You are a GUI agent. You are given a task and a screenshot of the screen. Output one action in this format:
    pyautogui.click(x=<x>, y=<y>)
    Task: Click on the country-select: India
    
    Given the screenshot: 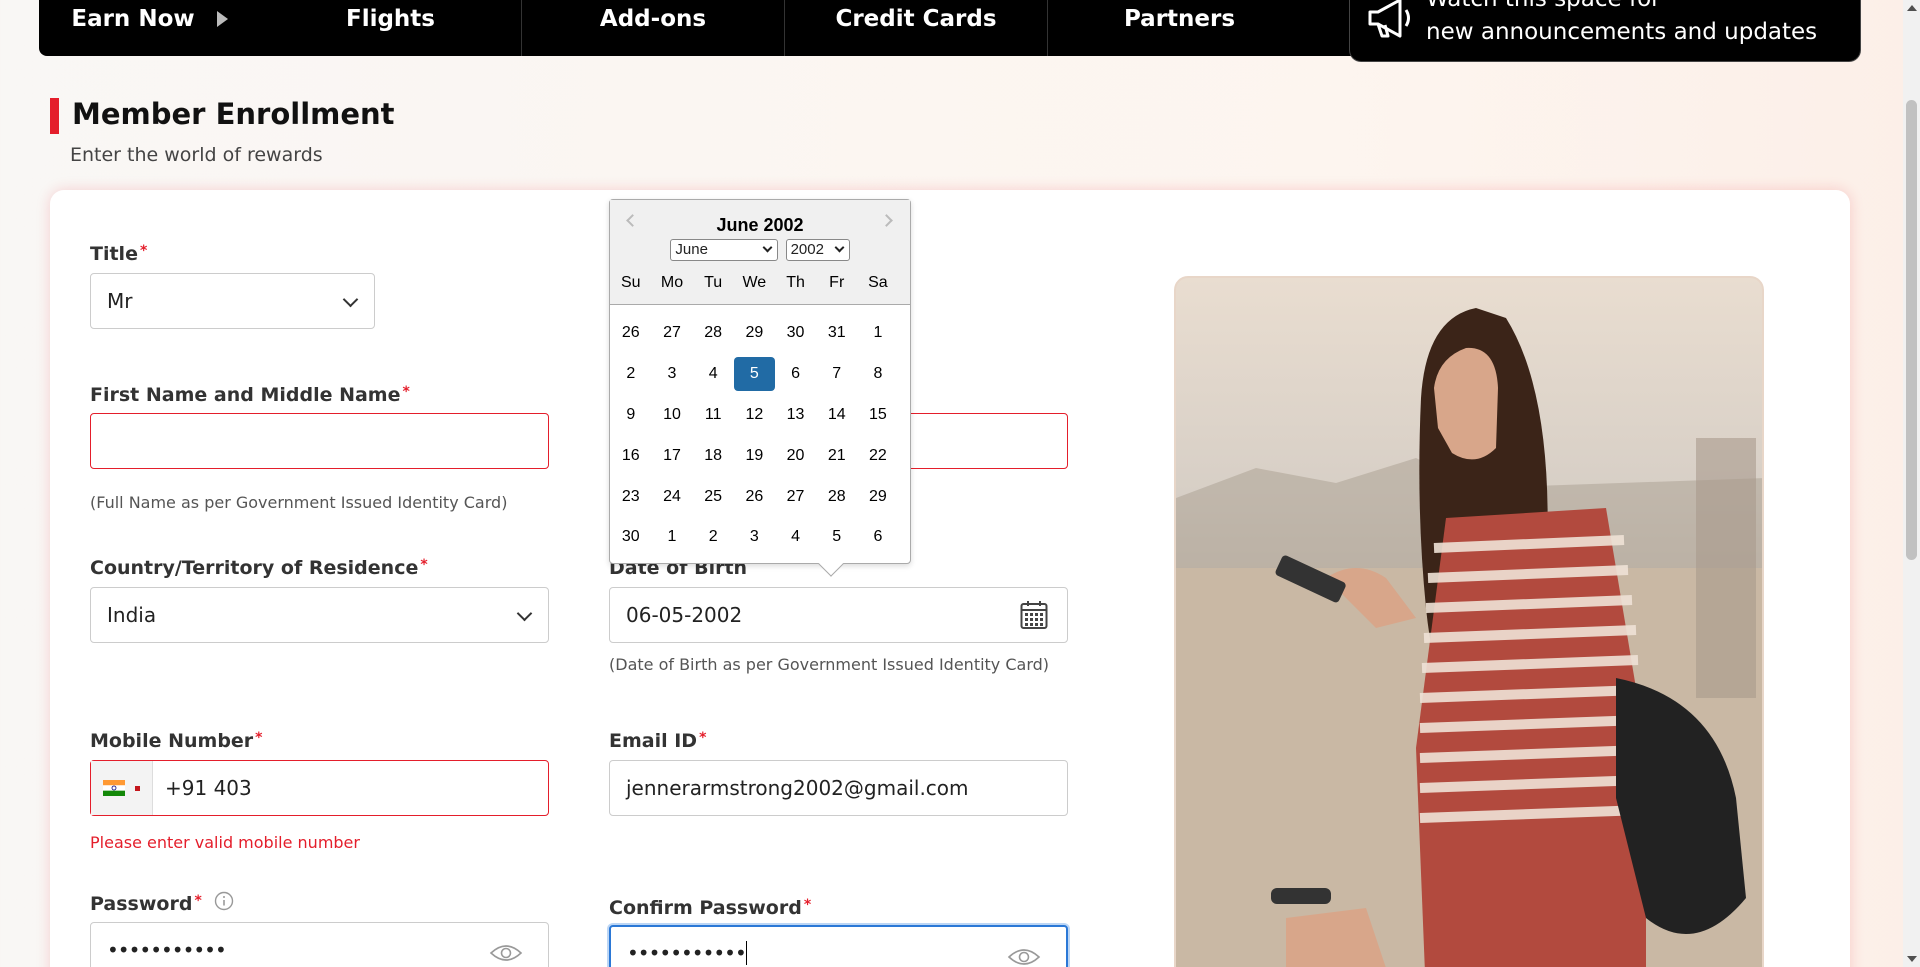 What is the action you would take?
    pyautogui.click(x=319, y=615)
    